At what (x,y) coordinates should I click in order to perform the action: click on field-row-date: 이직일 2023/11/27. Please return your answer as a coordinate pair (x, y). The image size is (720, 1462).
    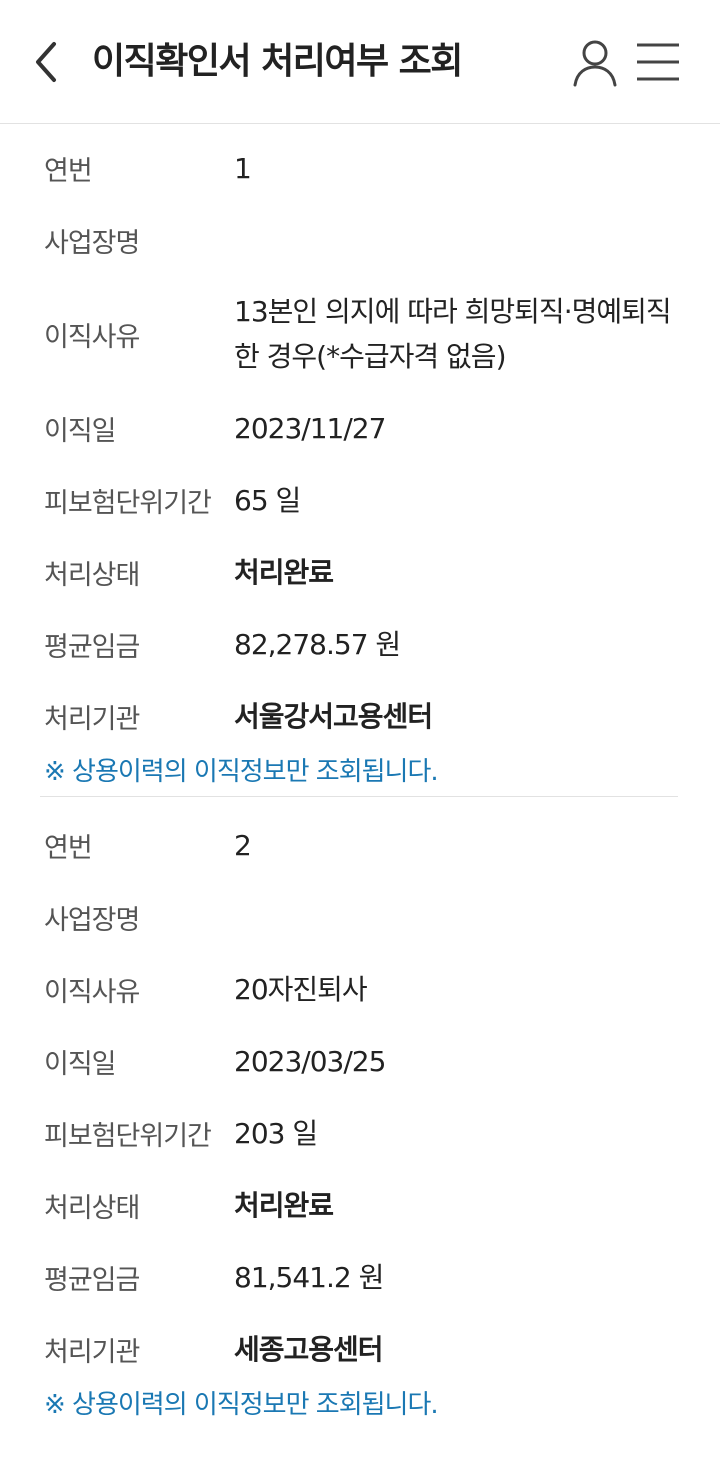
    Looking at the image, I should click on (360, 428).